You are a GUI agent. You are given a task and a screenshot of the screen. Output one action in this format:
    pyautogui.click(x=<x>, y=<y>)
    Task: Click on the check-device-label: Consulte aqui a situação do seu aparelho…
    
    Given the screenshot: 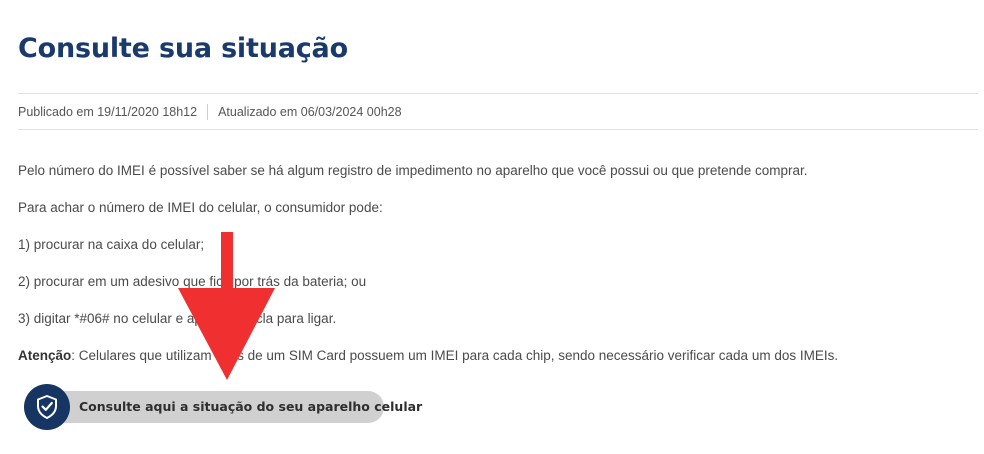 What is the action you would take?
    pyautogui.click(x=251, y=406)
    